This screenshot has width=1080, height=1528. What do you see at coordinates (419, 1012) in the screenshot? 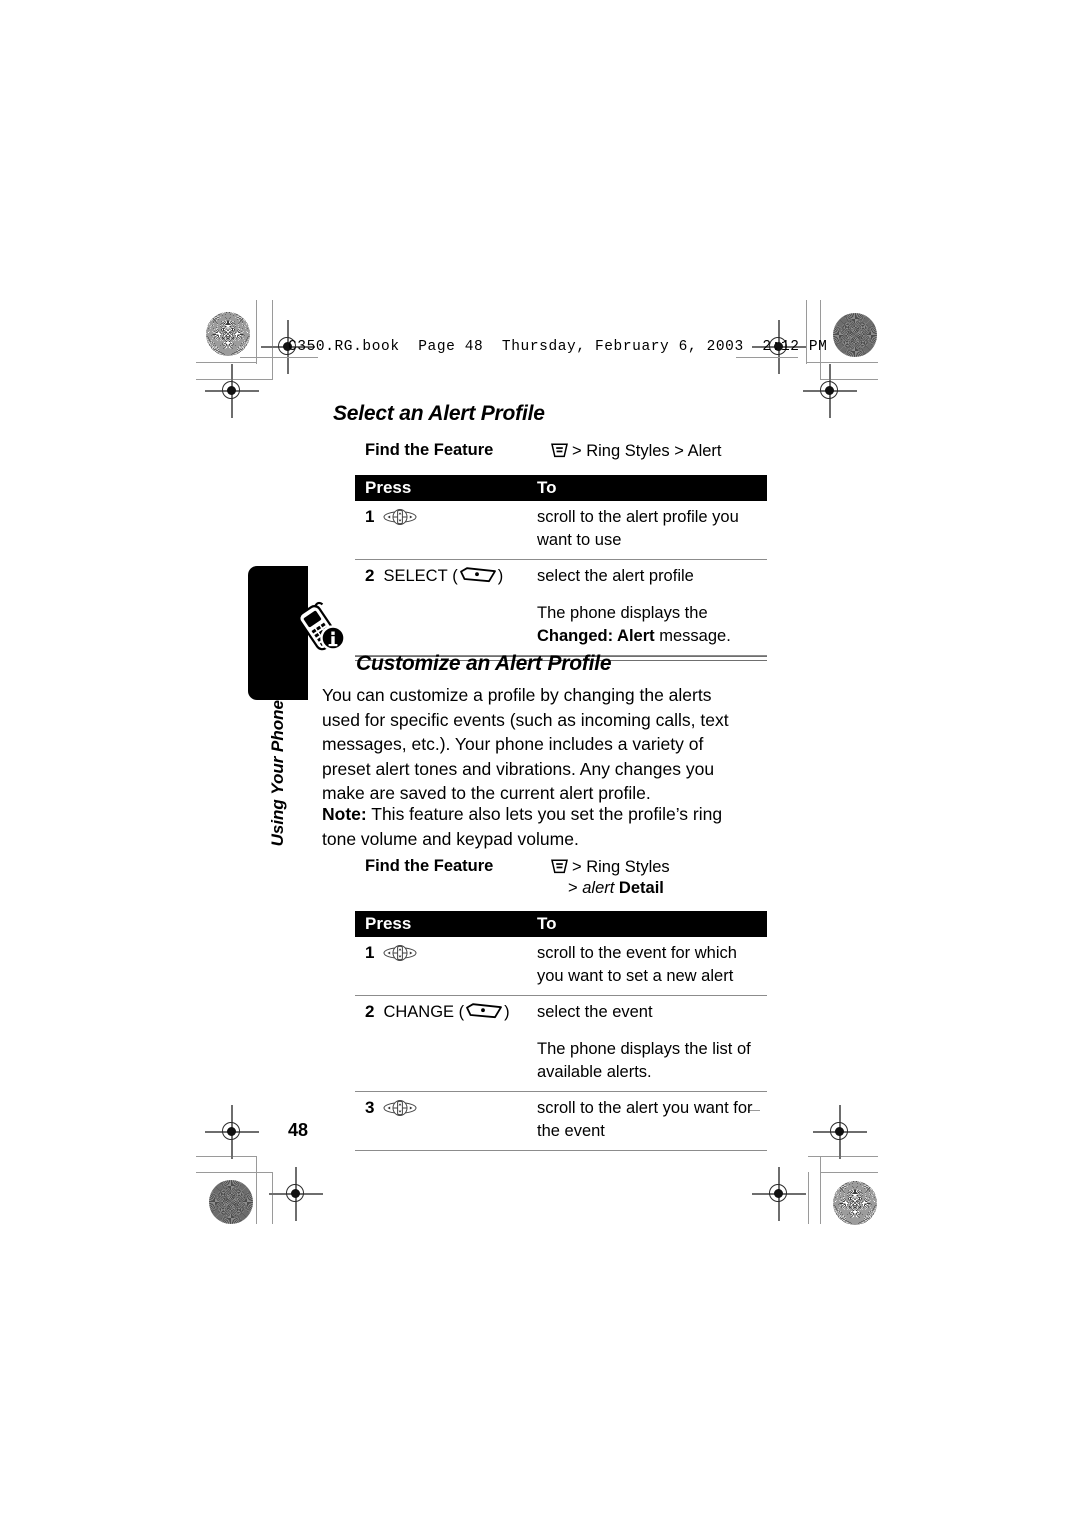
I see `soft-key-name: CHANGE` at bounding box center [419, 1012].